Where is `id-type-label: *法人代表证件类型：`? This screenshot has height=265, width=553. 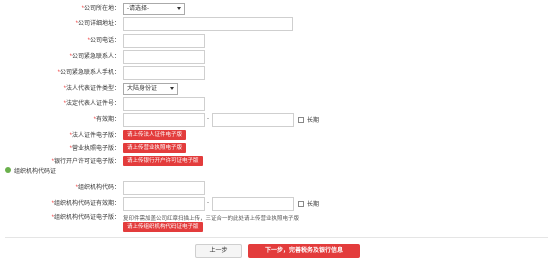 id-type-label: *法人代表证件类型： is located at coordinates (91, 89).